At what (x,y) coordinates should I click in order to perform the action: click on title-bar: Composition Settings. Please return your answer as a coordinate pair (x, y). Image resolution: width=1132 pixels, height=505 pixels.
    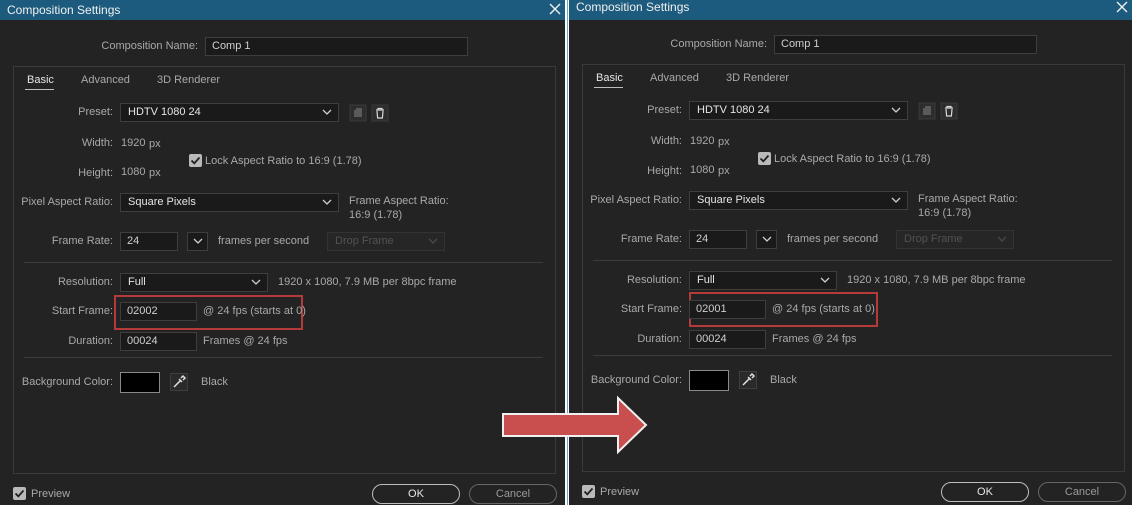
    Looking at the image, I should click on (850, 10).